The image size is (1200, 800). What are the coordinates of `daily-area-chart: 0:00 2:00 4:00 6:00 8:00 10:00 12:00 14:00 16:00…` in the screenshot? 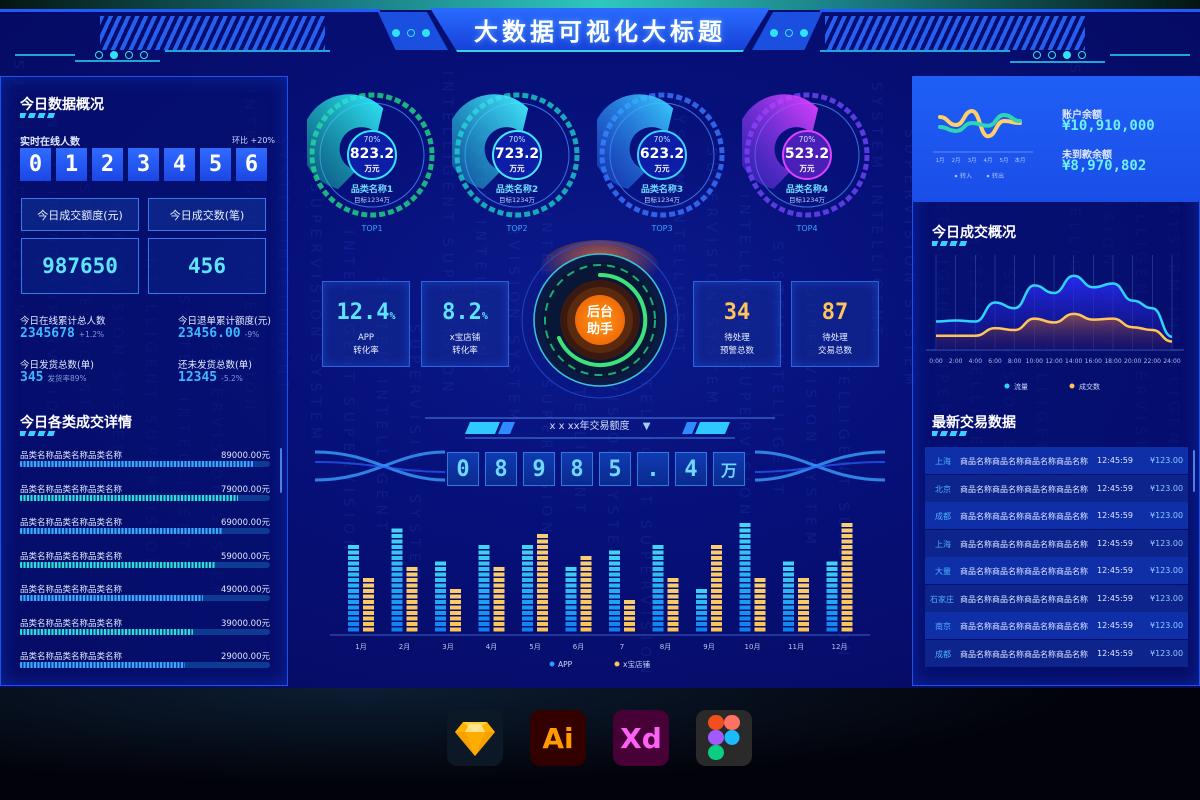 It's located at (1055, 323).